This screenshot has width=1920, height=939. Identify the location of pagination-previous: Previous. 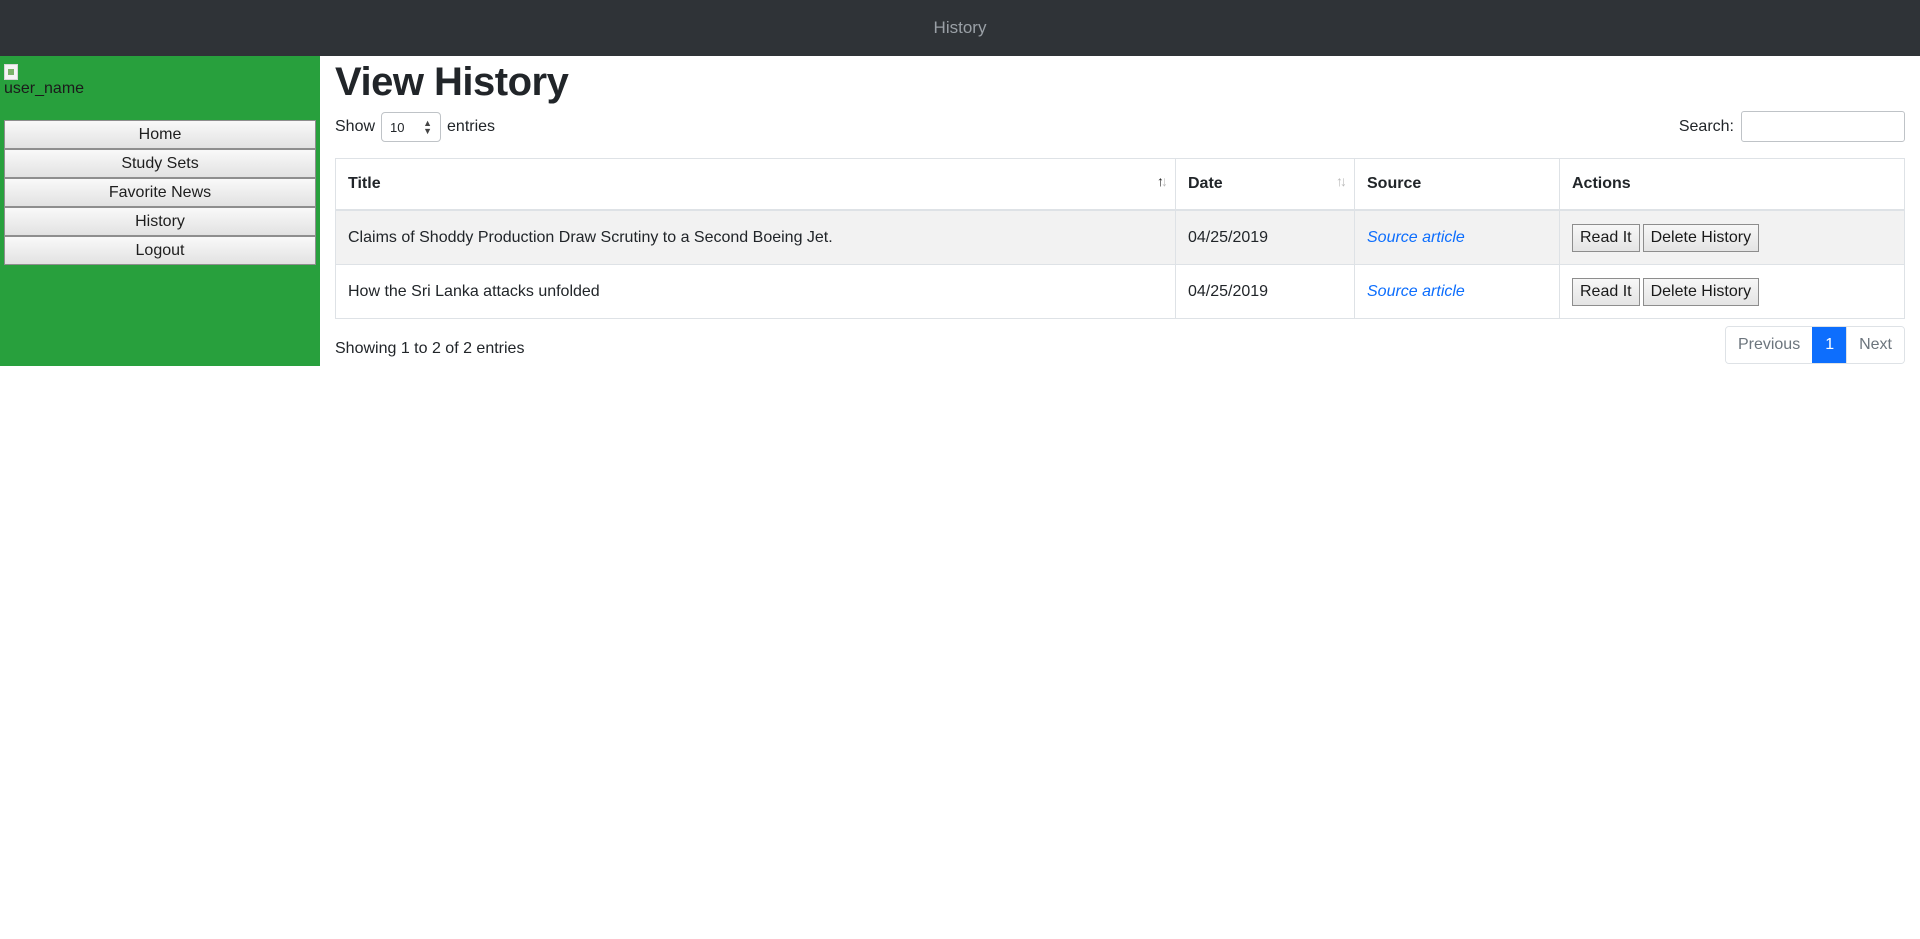
(1769, 345).